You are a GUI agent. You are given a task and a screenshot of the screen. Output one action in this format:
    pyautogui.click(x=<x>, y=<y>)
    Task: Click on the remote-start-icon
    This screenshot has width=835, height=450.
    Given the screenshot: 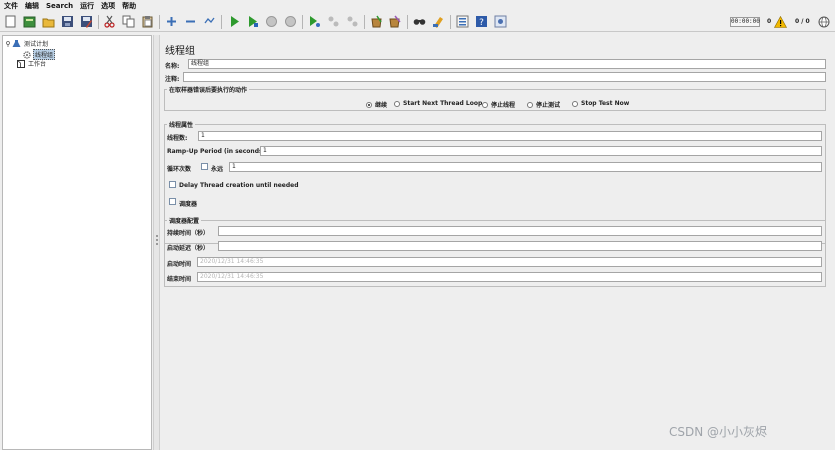 What is the action you would take?
    pyautogui.click(x=314, y=21)
    